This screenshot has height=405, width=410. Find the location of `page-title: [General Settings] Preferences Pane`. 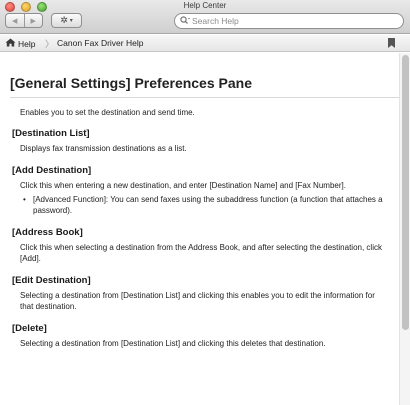

page-title: [General Settings] Preferences Pane is located at coordinates (204, 86).